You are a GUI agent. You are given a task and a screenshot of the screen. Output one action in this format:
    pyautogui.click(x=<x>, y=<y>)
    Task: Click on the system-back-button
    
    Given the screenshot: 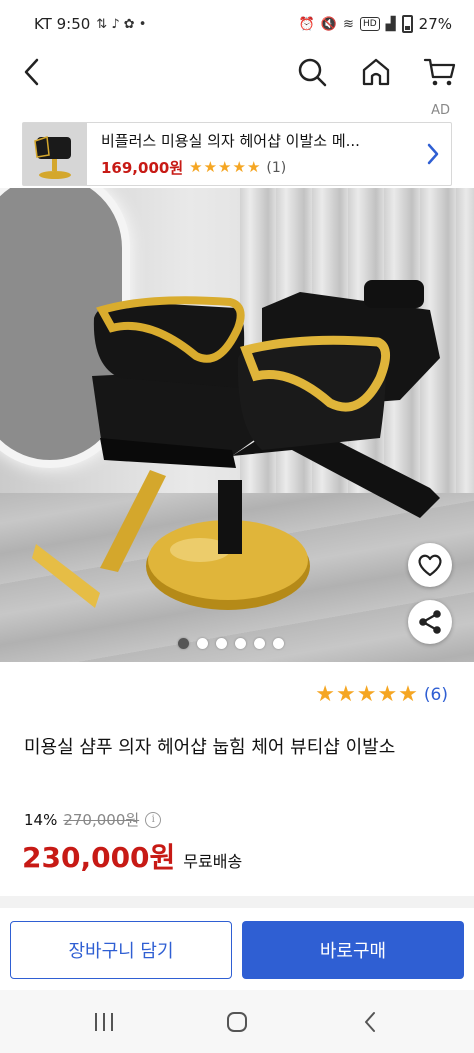 What is the action you would take?
    pyautogui.click(x=370, y=1022)
    